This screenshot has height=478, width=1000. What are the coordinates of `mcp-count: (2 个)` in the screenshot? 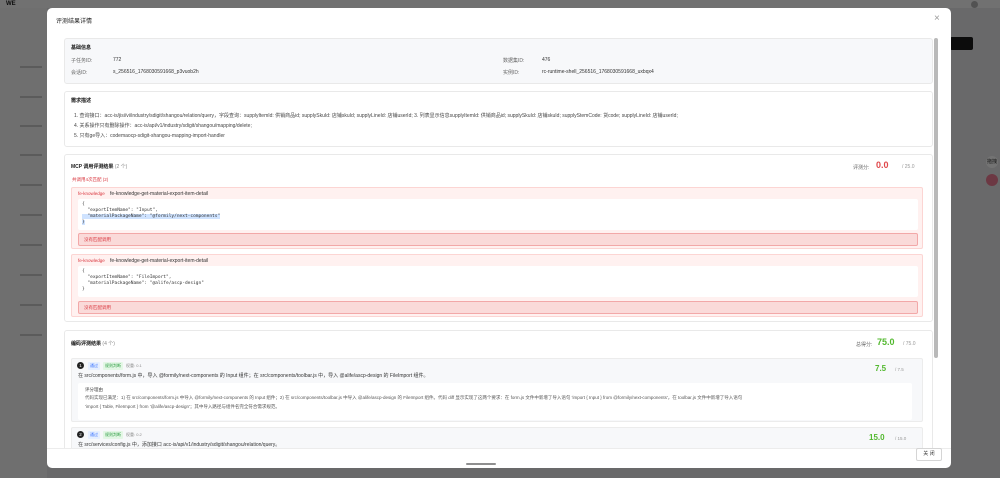 It's located at (121, 167).